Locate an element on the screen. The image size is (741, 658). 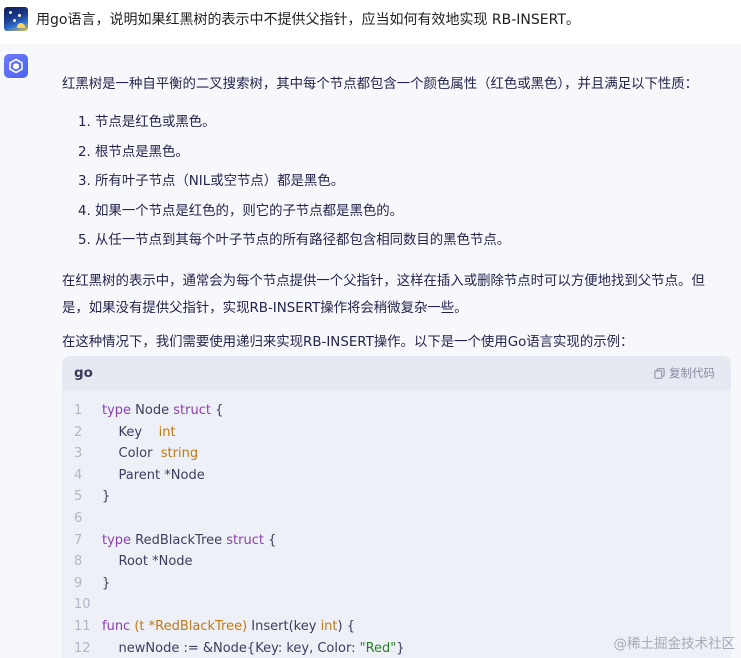
code-text: Key is located at coordinates (130, 432).